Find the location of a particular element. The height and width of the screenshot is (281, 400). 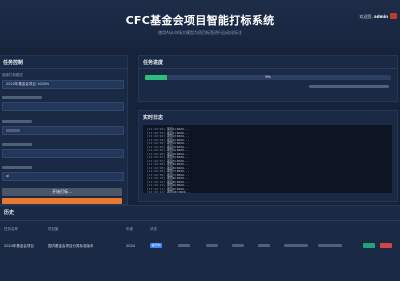

stop-button is located at coordinates (62, 201).